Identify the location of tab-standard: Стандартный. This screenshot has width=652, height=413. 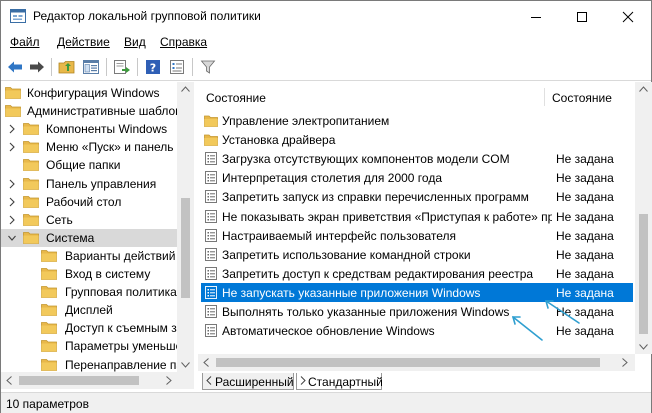
(339, 381).